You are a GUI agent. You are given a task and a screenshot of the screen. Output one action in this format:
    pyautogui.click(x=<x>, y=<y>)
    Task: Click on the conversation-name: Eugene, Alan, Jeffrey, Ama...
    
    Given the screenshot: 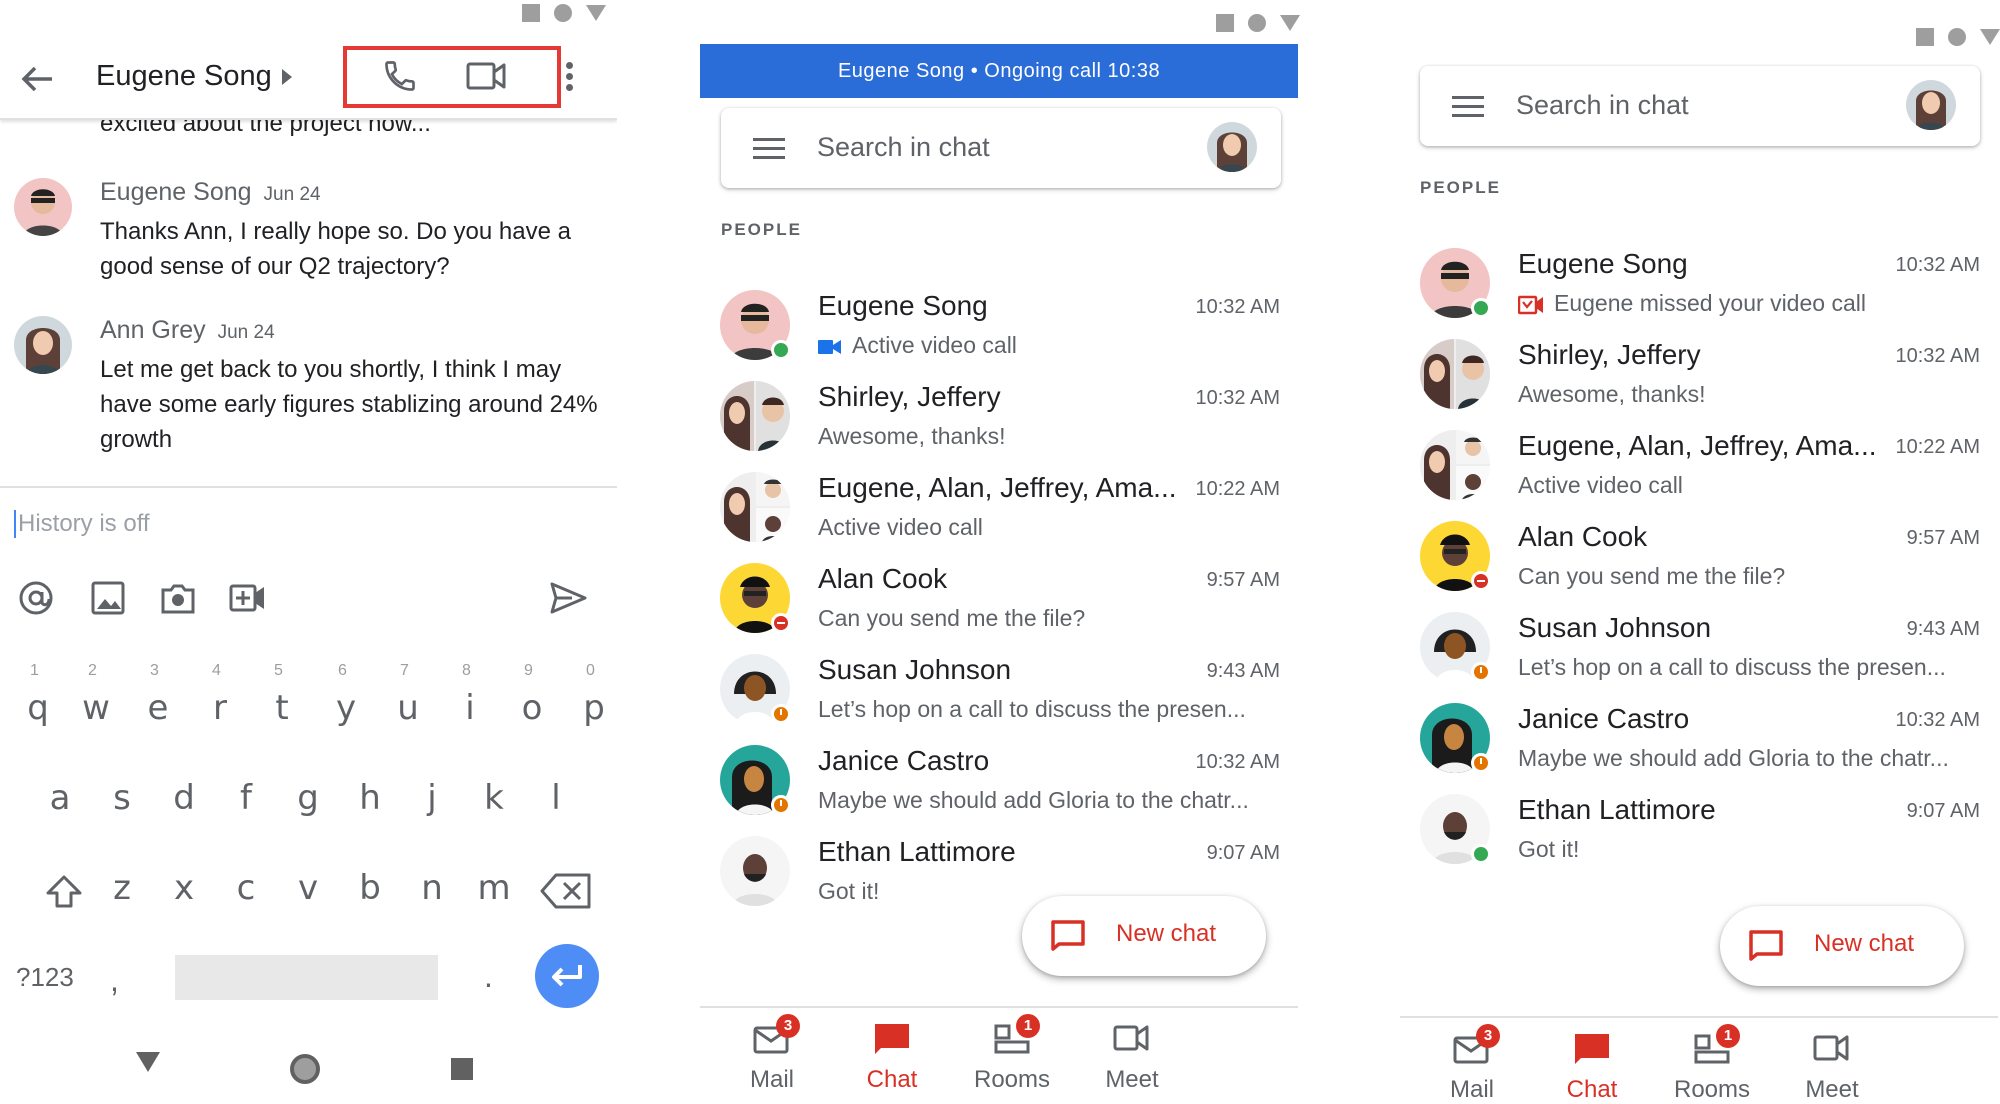 What is the action you would take?
    pyautogui.click(x=1697, y=445)
    